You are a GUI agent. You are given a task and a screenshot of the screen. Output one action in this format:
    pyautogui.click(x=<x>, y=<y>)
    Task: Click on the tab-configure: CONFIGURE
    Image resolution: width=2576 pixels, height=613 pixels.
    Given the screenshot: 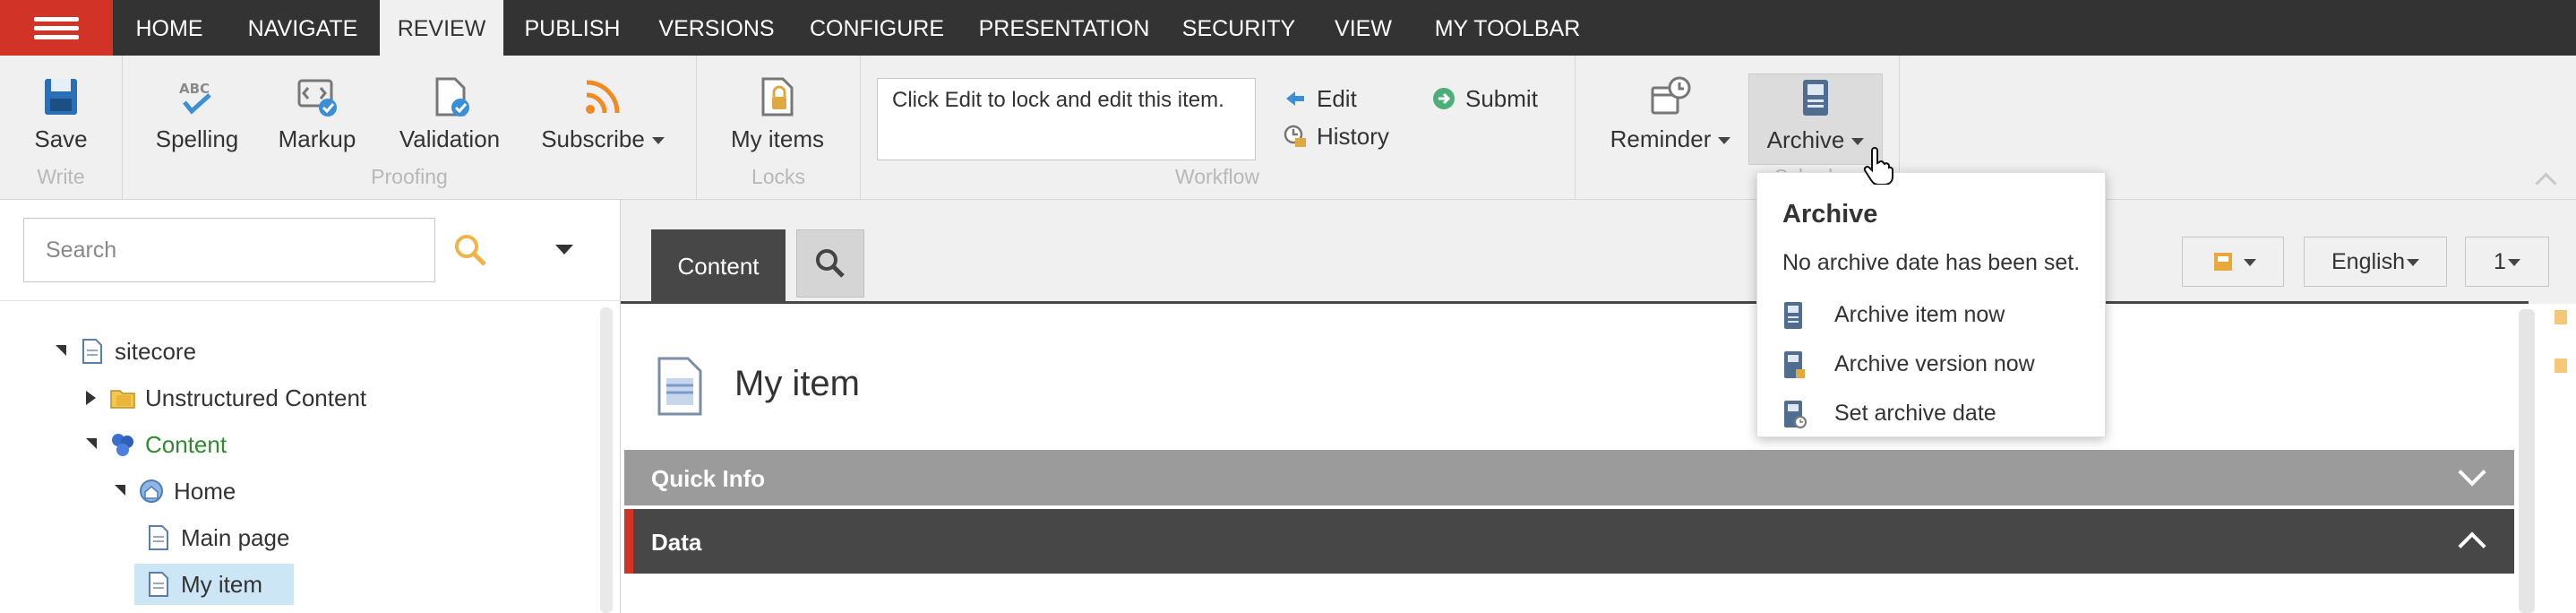 What is the action you would take?
    pyautogui.click(x=877, y=28)
    